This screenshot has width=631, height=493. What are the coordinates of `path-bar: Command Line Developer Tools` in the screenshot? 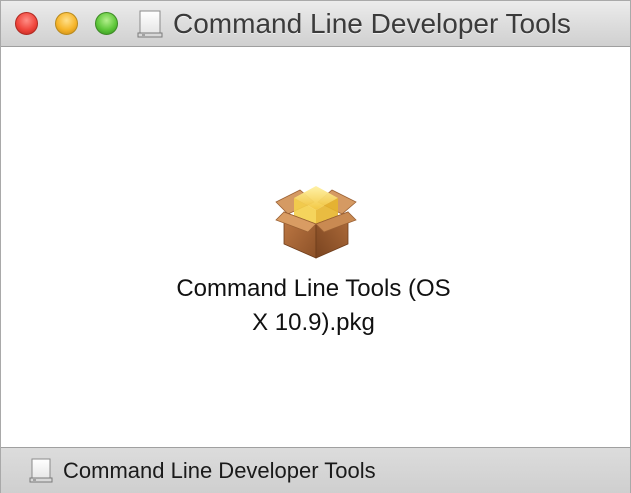 It's located at (315, 470).